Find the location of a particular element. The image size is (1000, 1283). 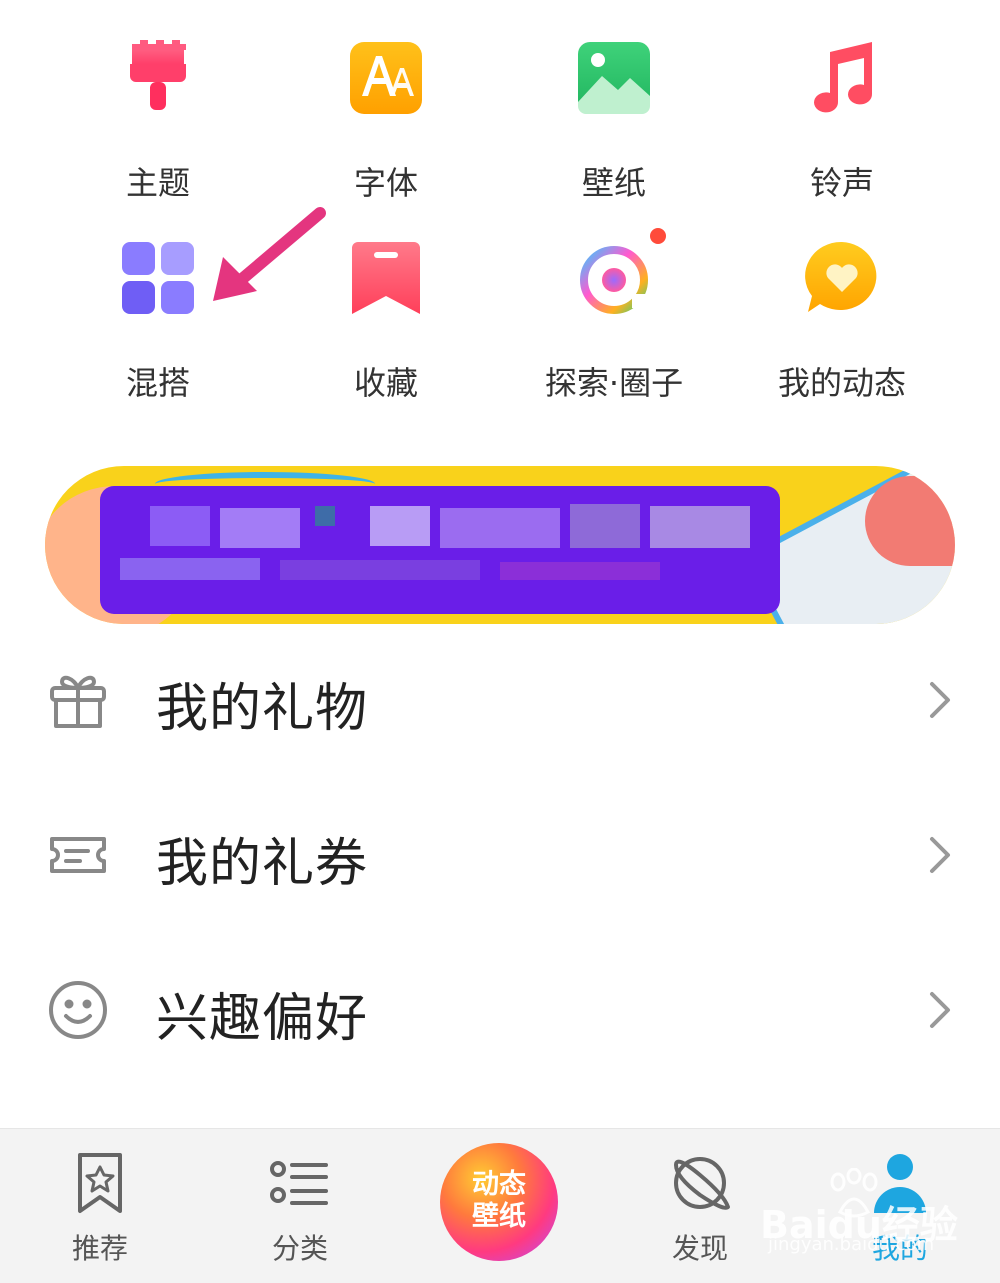

four-squares-icon is located at coordinates (158, 278).